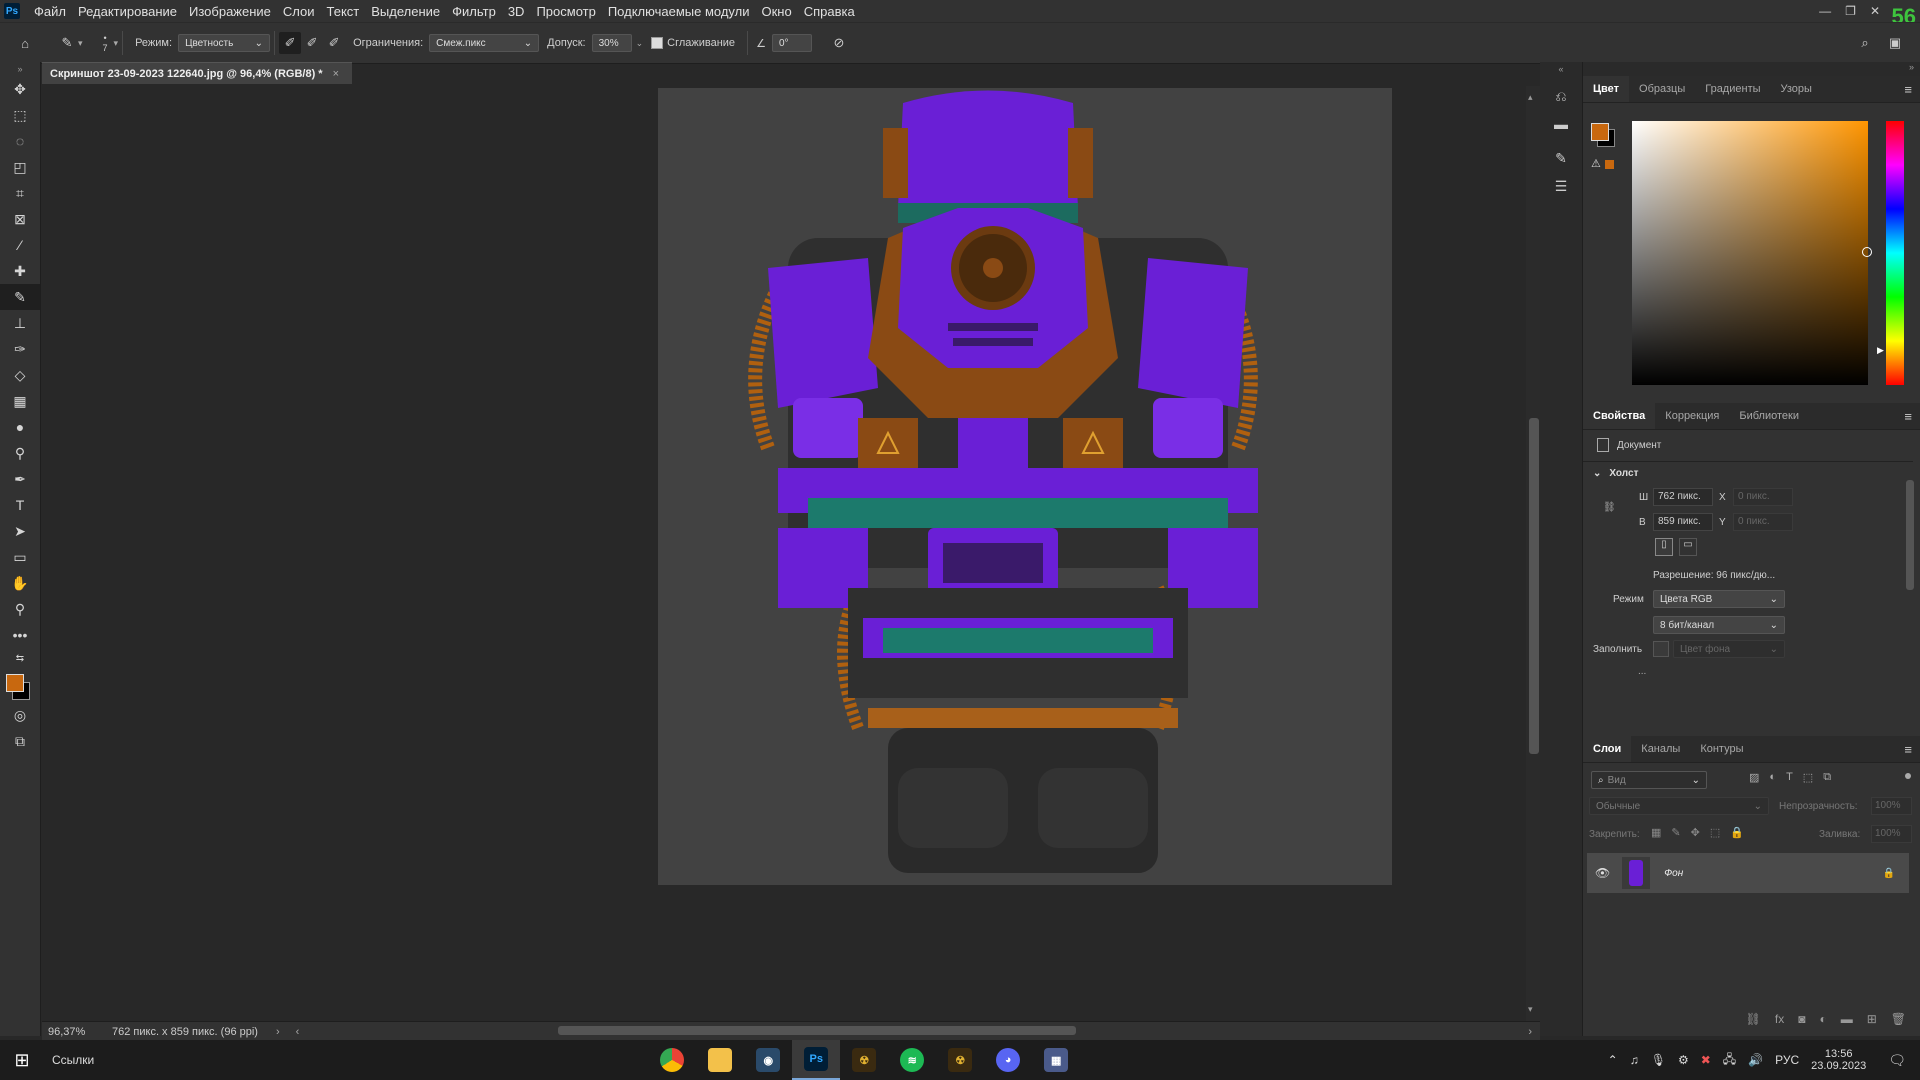  What do you see at coordinates (1561, 186) in the screenshot?
I see `adjustments-icon: ☰` at bounding box center [1561, 186].